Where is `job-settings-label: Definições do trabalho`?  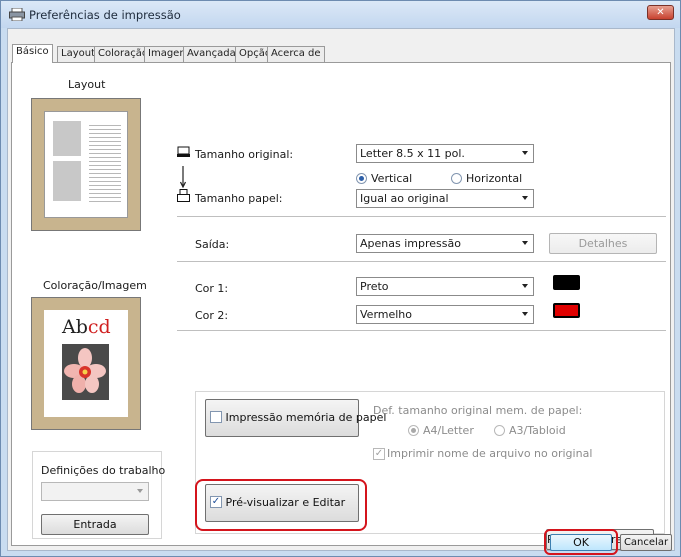
job-settings-label: Definições do trabalho is located at coordinates (103, 470).